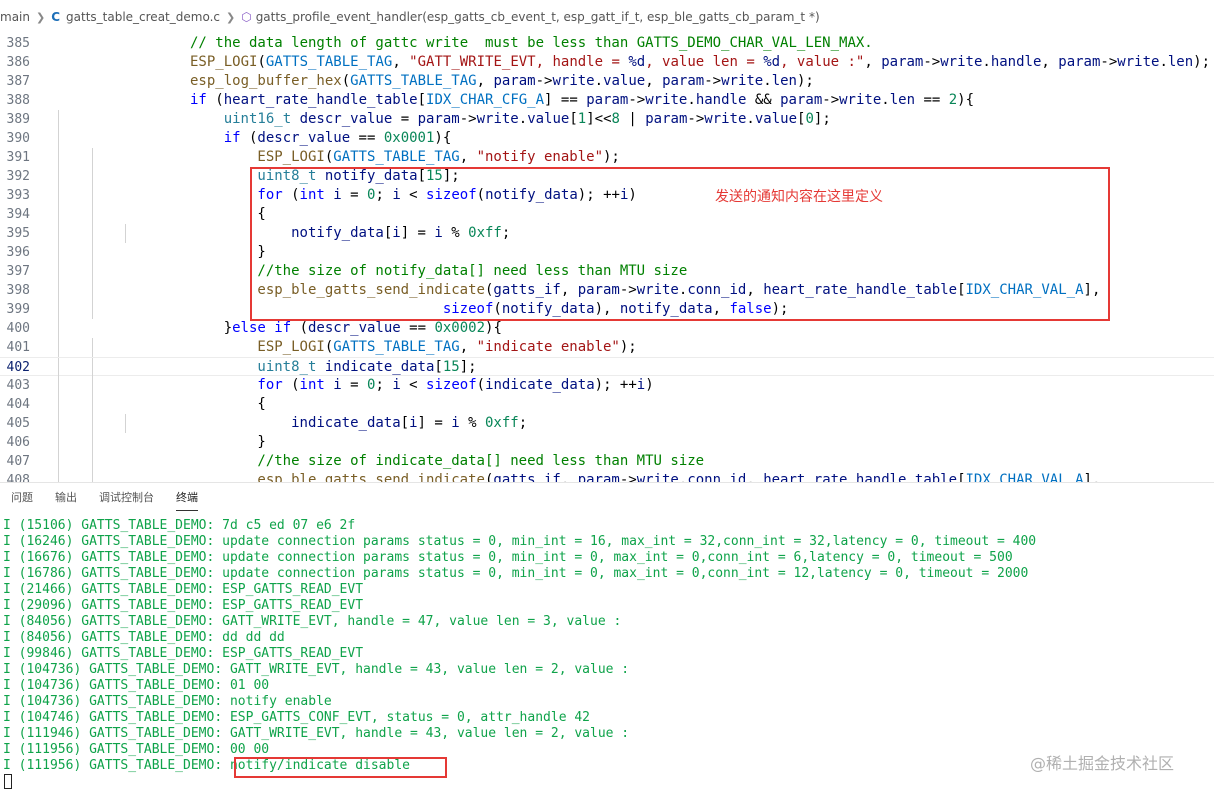 Image resolution: width=1214 pixels, height=794 pixels. What do you see at coordinates (367, 138) in the screenshot?
I see `code-token: ==` at bounding box center [367, 138].